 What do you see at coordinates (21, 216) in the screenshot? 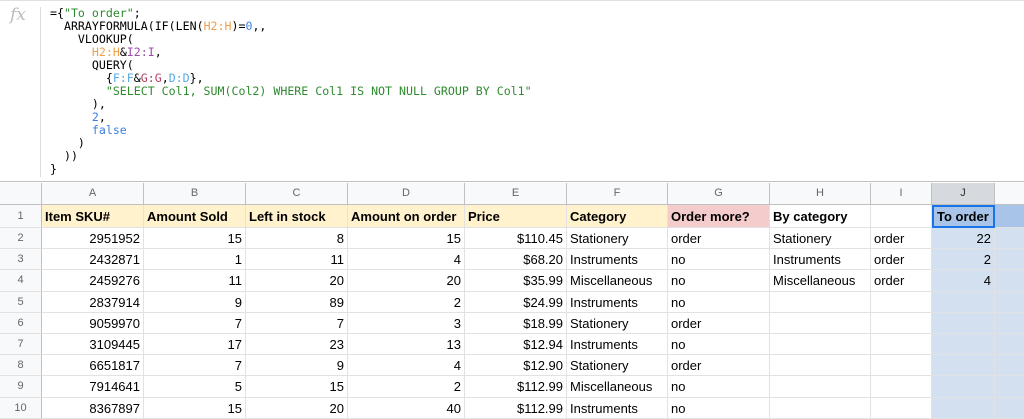
I see `row-number: 1` at bounding box center [21, 216].